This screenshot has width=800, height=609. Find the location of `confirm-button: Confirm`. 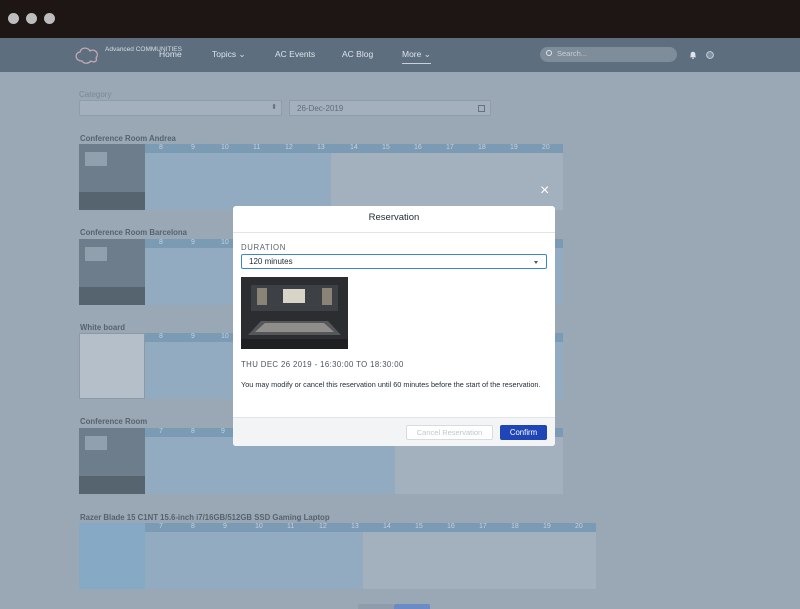

confirm-button: Confirm is located at coordinates (523, 432).